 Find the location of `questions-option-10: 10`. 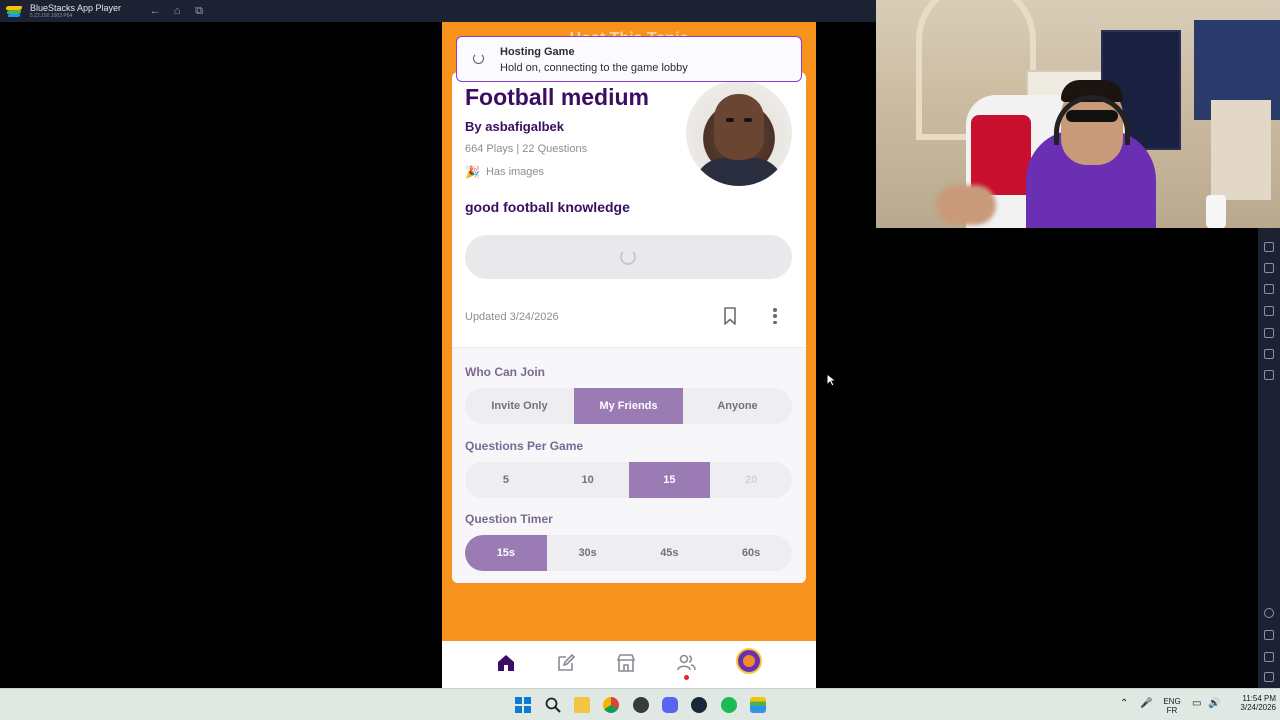

questions-option-10: 10 is located at coordinates (588, 480).